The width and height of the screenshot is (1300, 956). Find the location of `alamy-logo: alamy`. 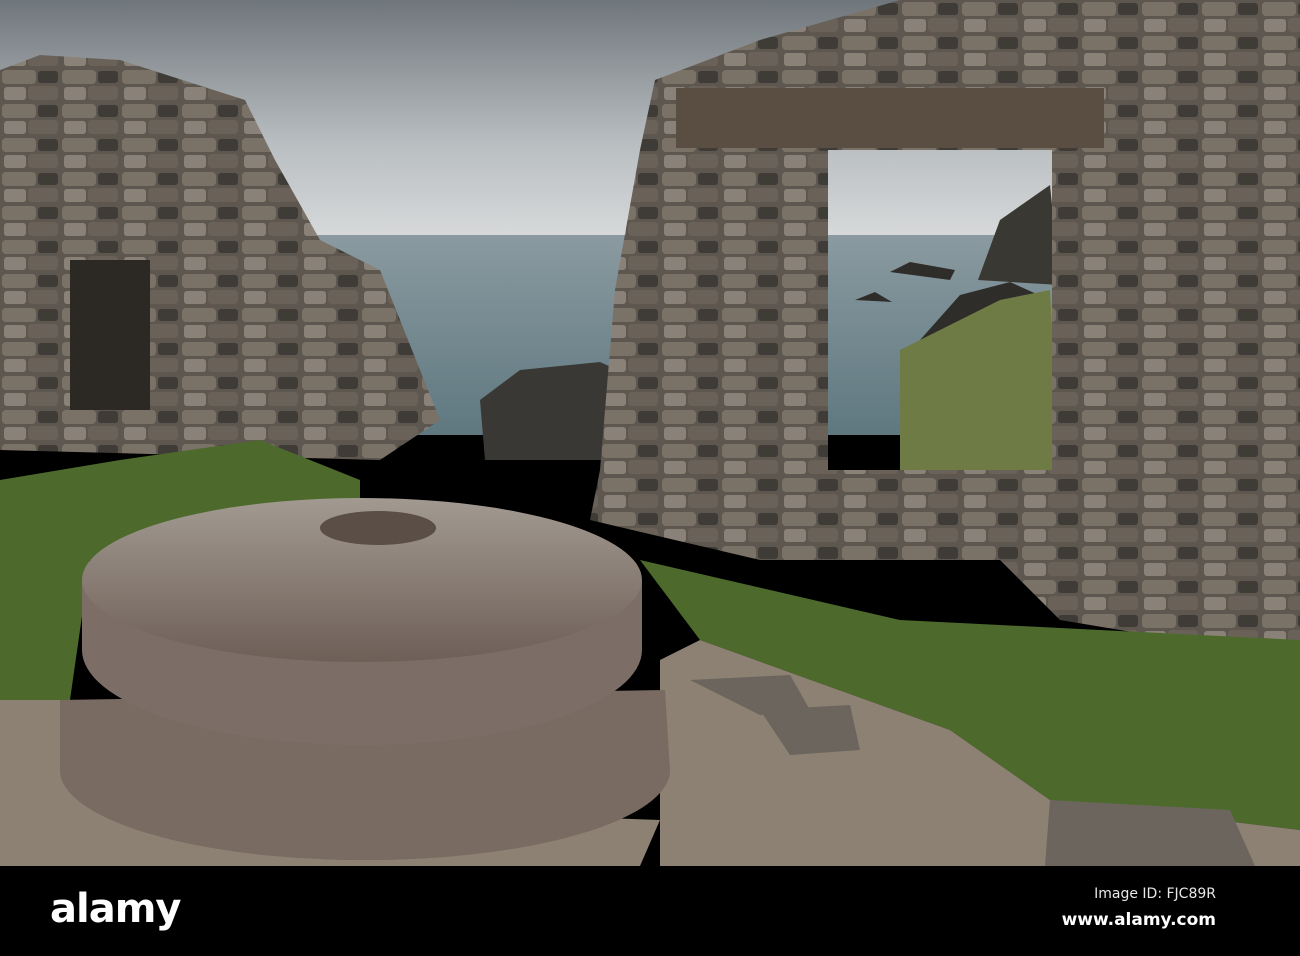

alamy-logo: alamy is located at coordinates (115, 909).